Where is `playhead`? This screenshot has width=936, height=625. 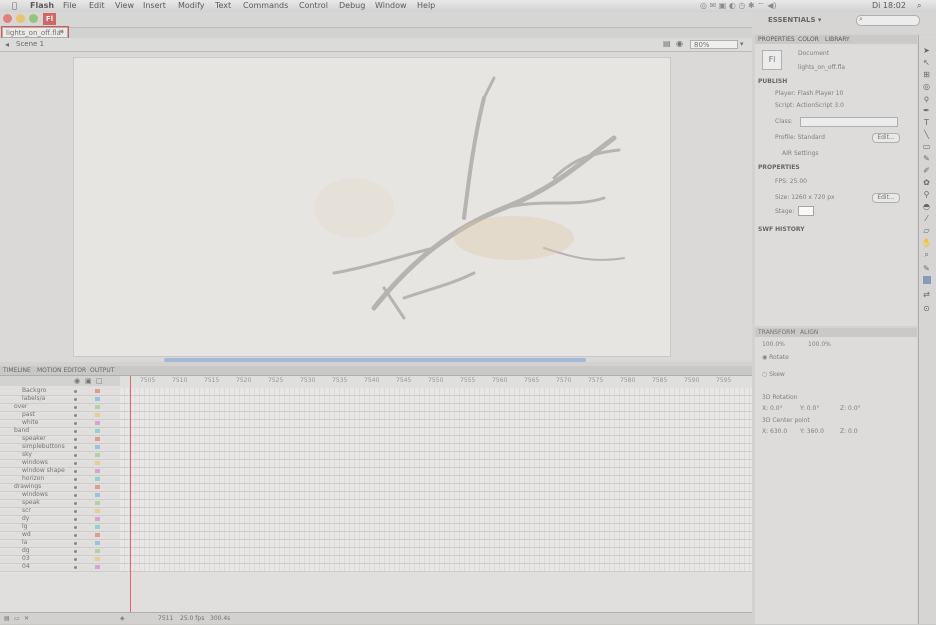
playhead is located at coordinates (130, 494).